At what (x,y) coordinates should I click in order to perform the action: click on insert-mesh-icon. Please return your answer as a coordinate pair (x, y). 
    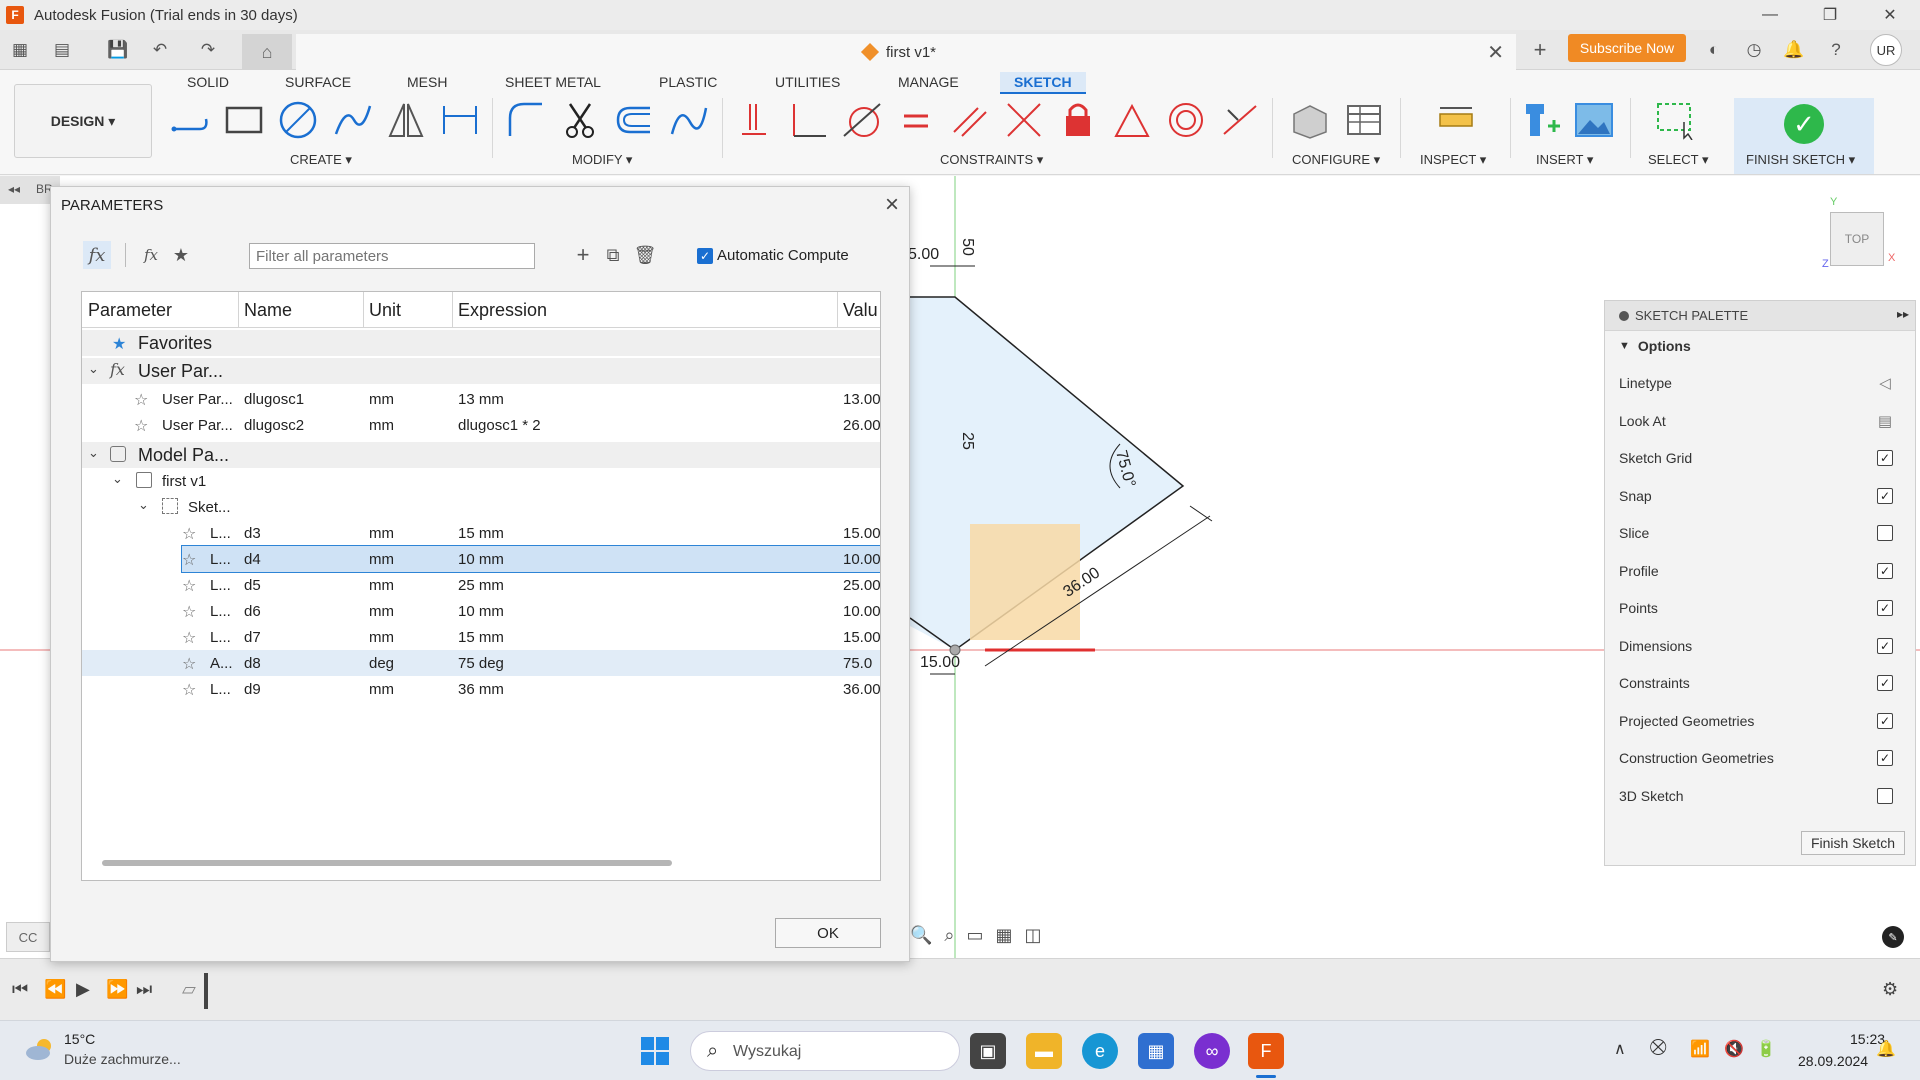
    Looking at the image, I should click on (1542, 120).